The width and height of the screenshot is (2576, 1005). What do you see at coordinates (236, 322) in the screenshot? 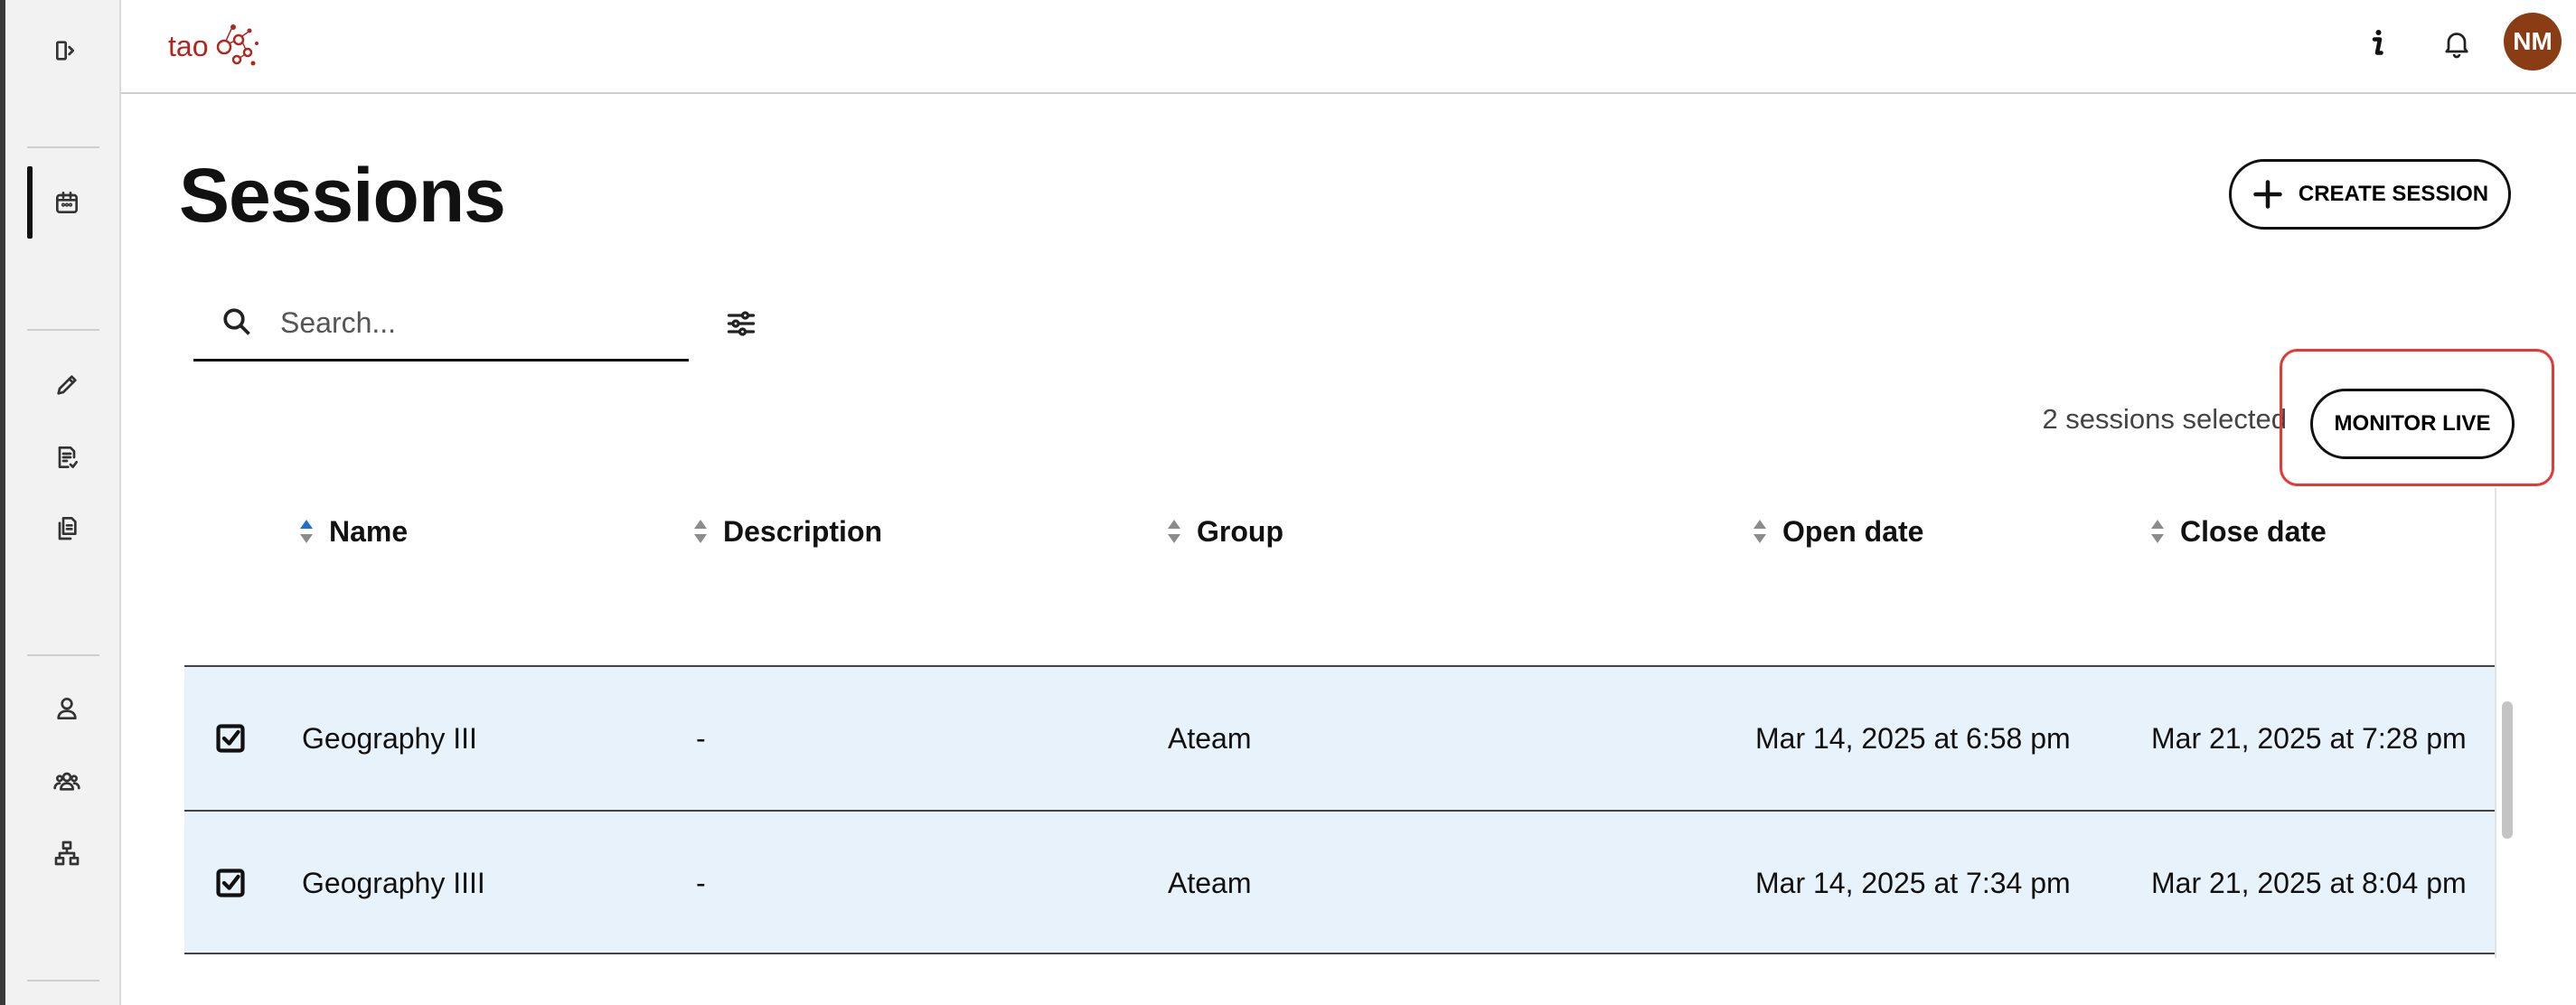
I see `search-icon` at bounding box center [236, 322].